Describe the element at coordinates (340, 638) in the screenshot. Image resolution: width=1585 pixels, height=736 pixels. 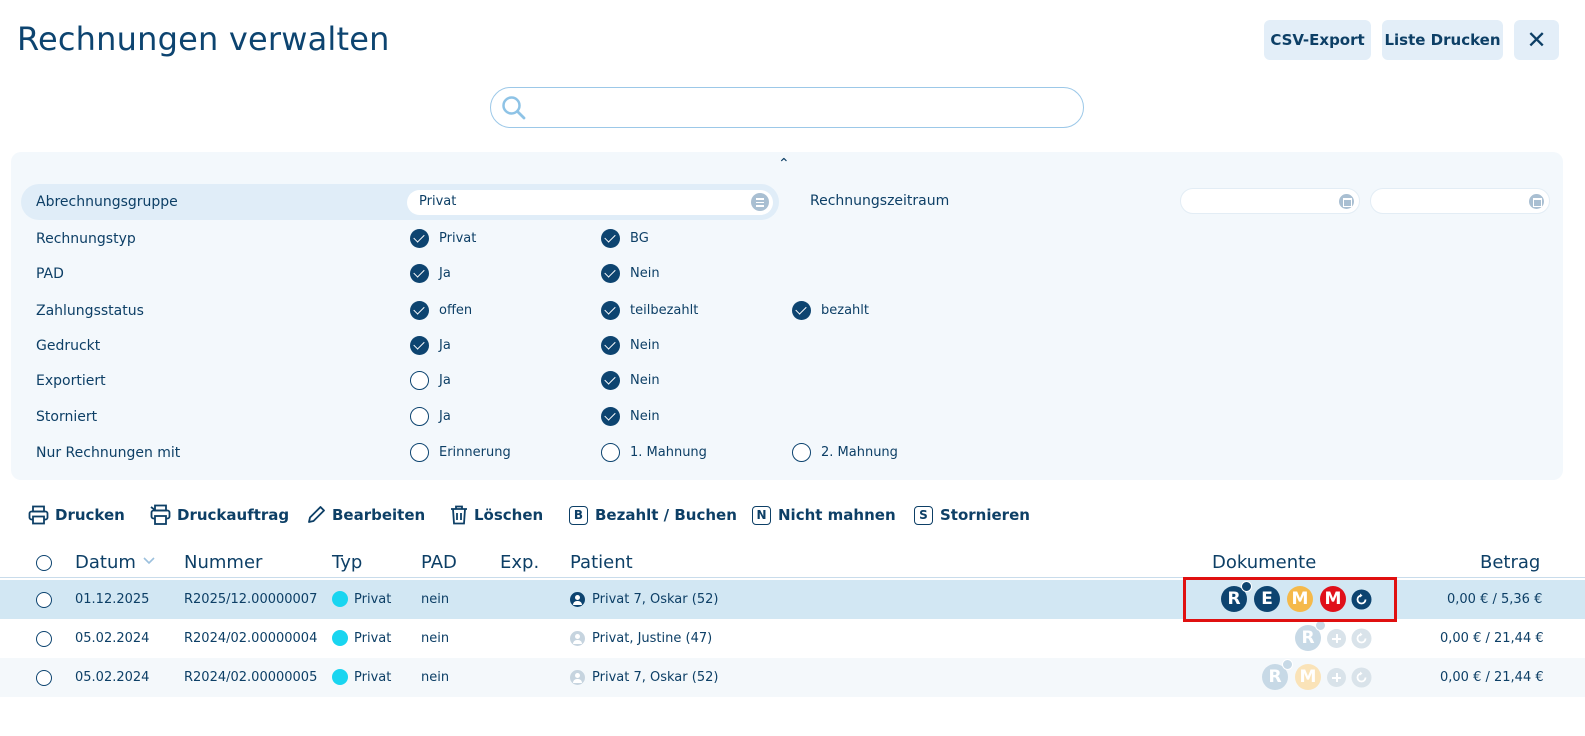
I see `type-dot-icon` at that location.